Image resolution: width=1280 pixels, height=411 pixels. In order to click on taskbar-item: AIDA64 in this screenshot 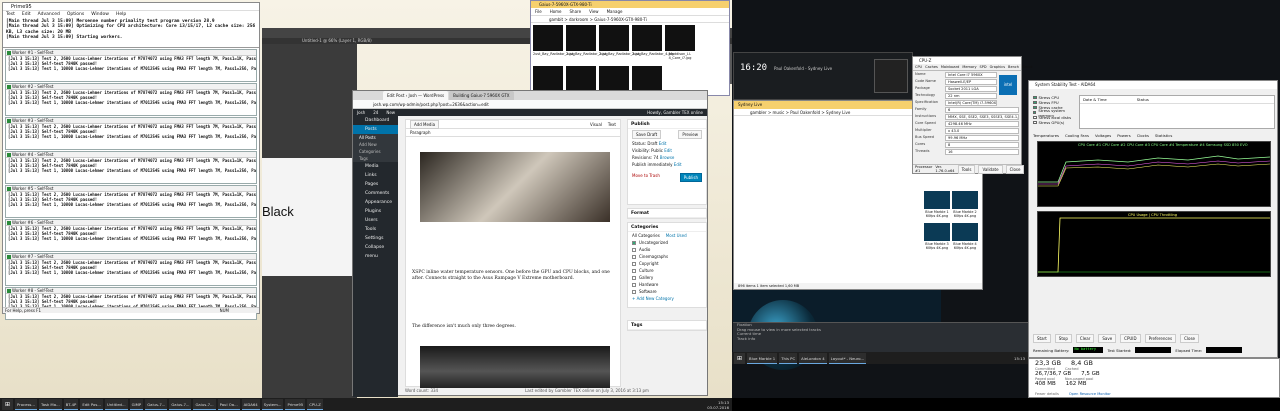, I will do `click(250, 404)`.